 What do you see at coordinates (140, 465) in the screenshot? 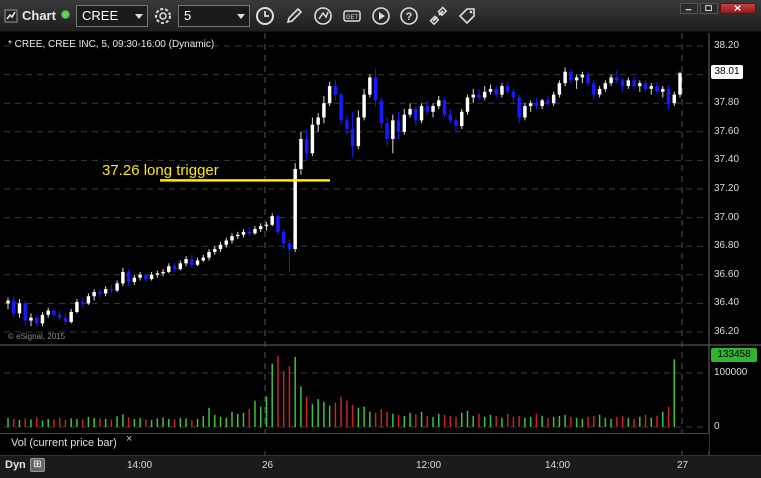
I see `time-tick: 14:00` at bounding box center [140, 465].